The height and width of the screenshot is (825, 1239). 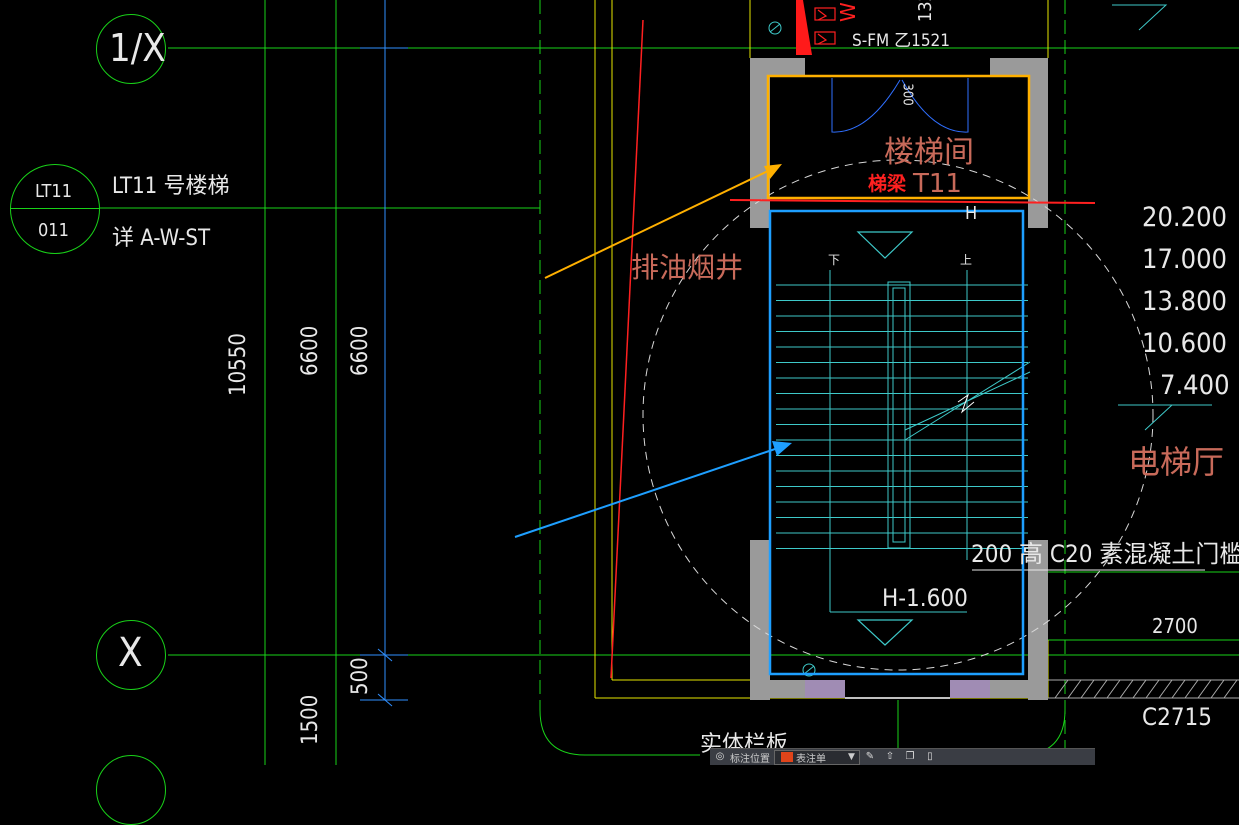 I want to click on dim-total: 10550, so click(x=238, y=364).